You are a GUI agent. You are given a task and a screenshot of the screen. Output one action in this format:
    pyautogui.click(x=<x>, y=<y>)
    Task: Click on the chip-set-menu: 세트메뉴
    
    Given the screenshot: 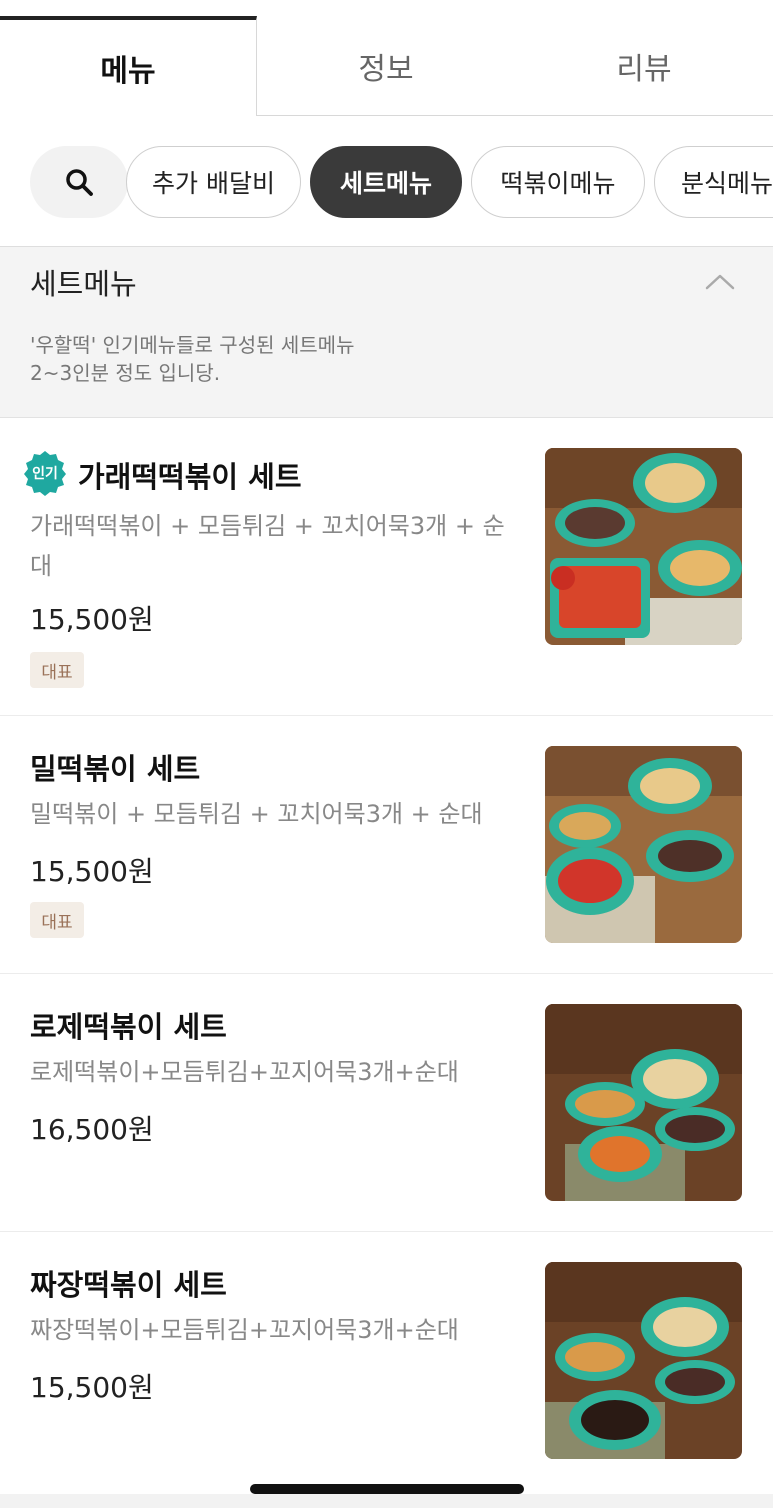 What is the action you would take?
    pyautogui.click(x=386, y=182)
    